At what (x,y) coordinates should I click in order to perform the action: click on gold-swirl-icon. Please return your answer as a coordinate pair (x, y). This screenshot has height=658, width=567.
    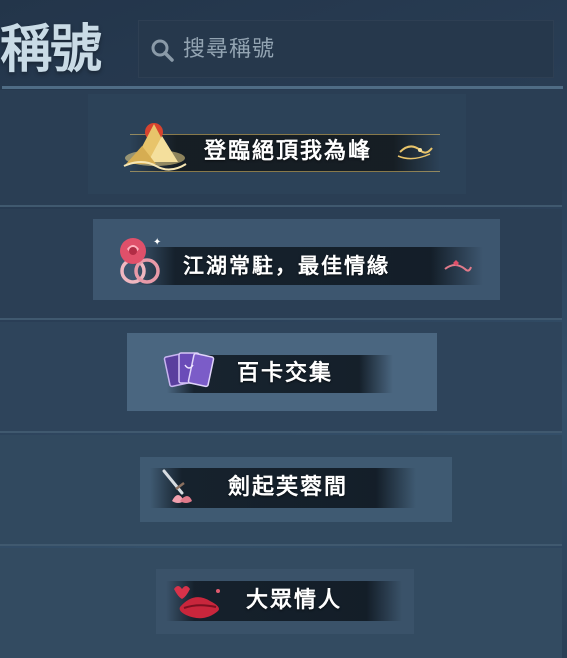
    Looking at the image, I should click on (415, 152).